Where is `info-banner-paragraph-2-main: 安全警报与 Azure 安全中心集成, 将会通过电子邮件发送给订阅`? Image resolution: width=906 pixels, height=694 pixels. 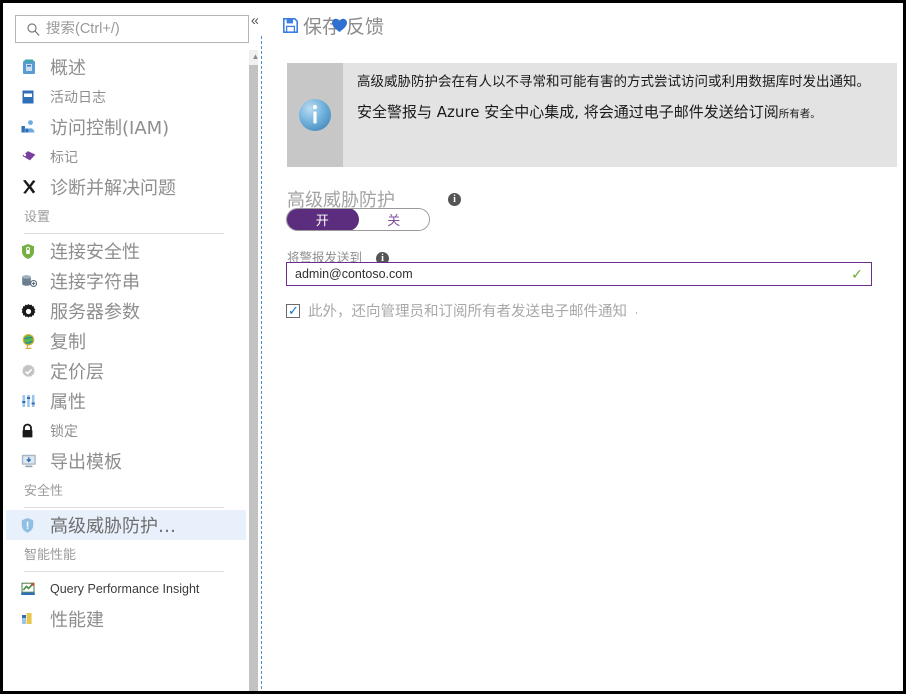 info-banner-paragraph-2-main: 安全警报与 Azure 安全中心集成, 将会通过电子邮件发送给订阅 is located at coordinates (568, 112).